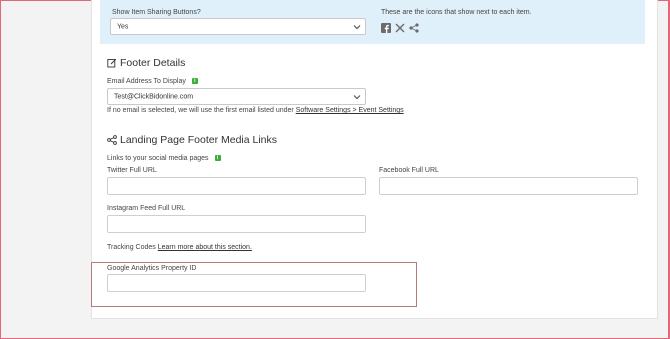 This screenshot has height=339, width=670. Describe the element at coordinates (386, 26) in the screenshot. I see `facebook-icon` at that location.